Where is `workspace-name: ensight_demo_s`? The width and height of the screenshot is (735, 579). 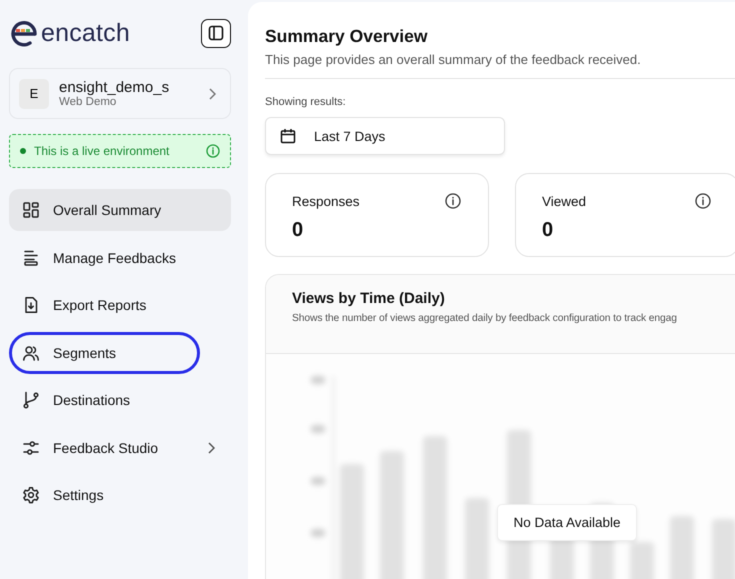 workspace-name: ensight_demo_s is located at coordinates (114, 87).